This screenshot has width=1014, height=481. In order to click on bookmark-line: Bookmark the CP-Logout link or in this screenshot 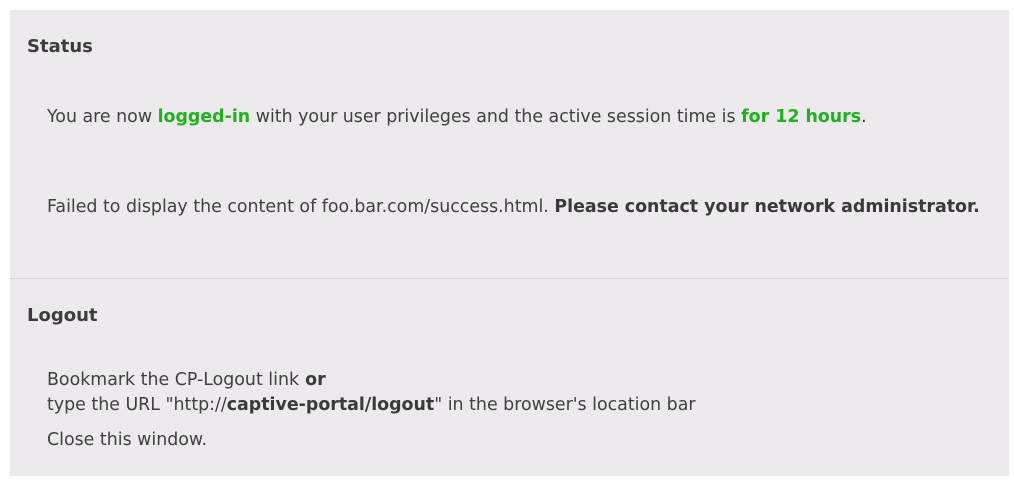, I will do `click(186, 380)`.